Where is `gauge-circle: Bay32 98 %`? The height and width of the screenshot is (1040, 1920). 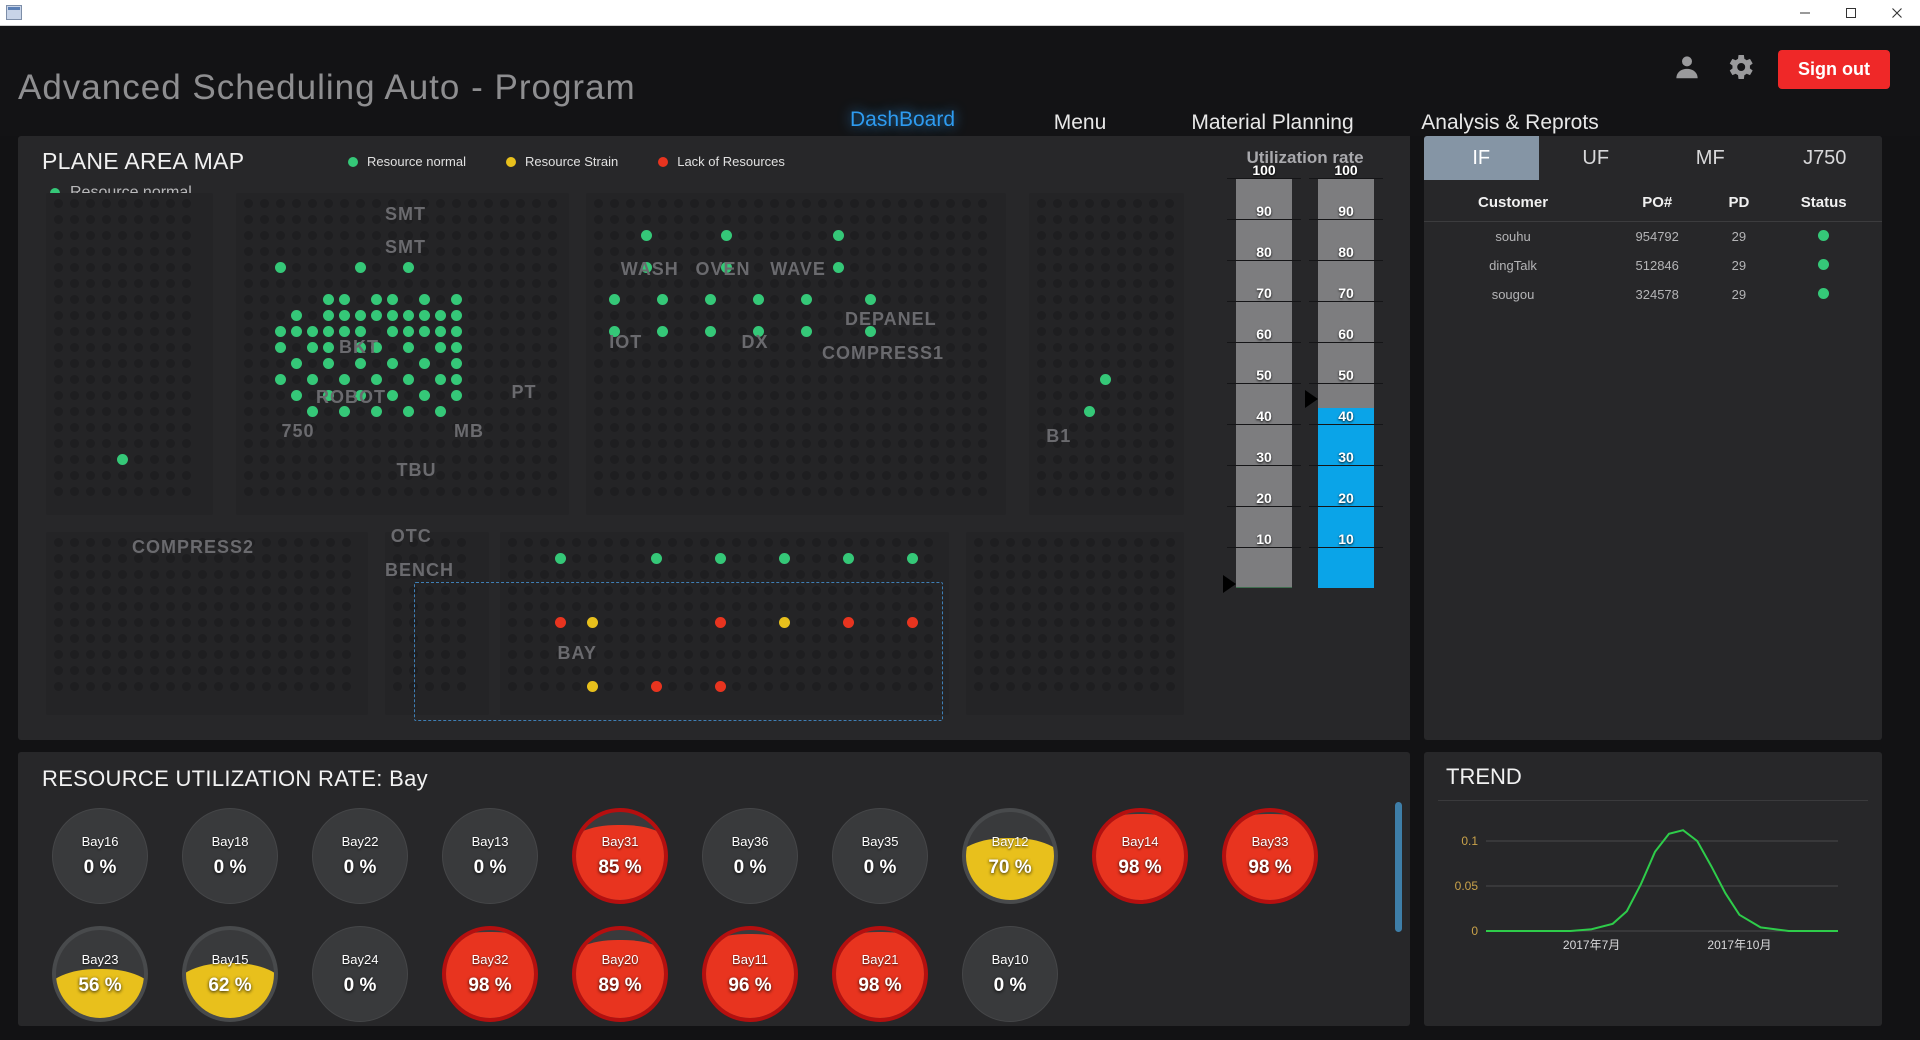 gauge-circle: Bay32 98 % is located at coordinates (490, 974).